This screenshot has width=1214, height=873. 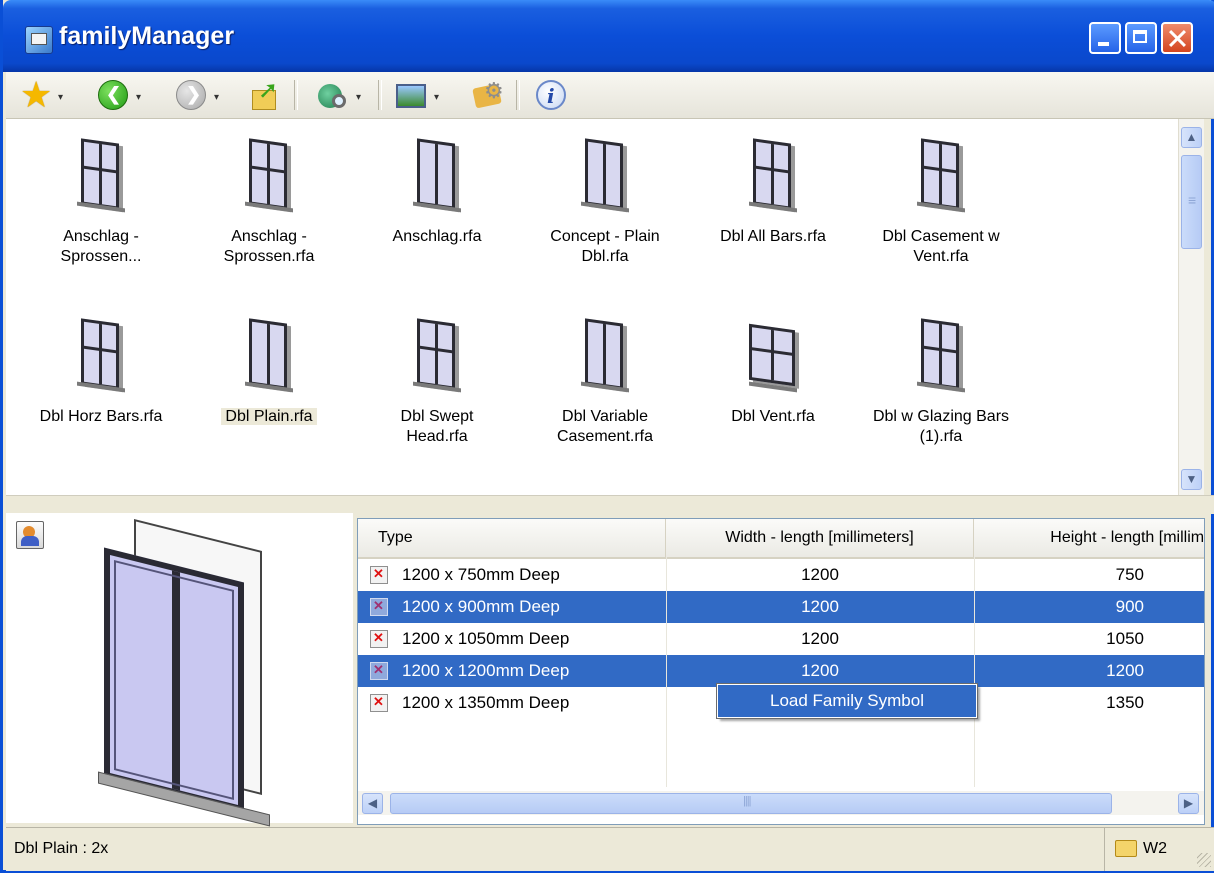 I want to click on column-header-height: Height - length [millime, so click(x=1089, y=538).